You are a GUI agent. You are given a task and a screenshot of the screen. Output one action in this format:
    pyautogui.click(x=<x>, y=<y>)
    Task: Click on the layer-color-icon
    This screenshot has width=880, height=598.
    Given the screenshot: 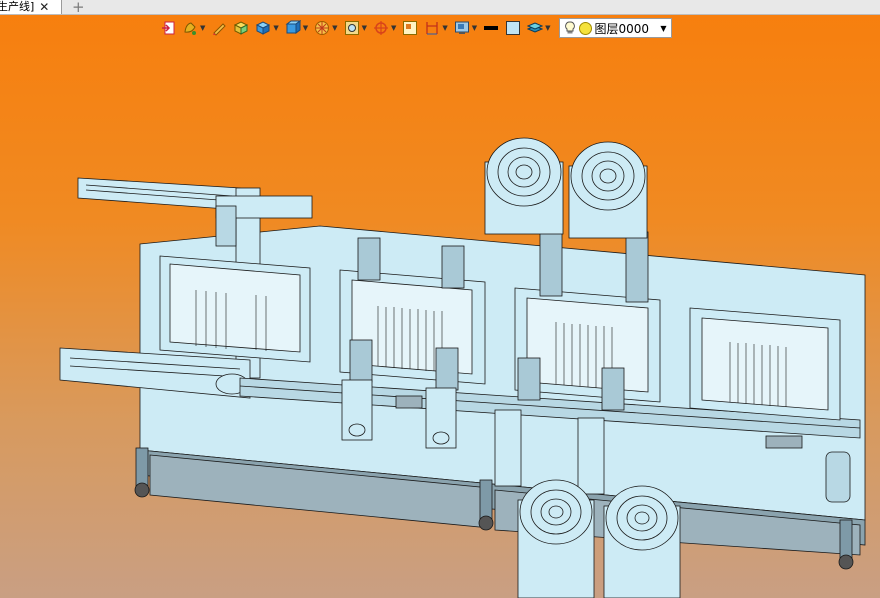 What is the action you would take?
    pyautogui.click(x=585, y=28)
    